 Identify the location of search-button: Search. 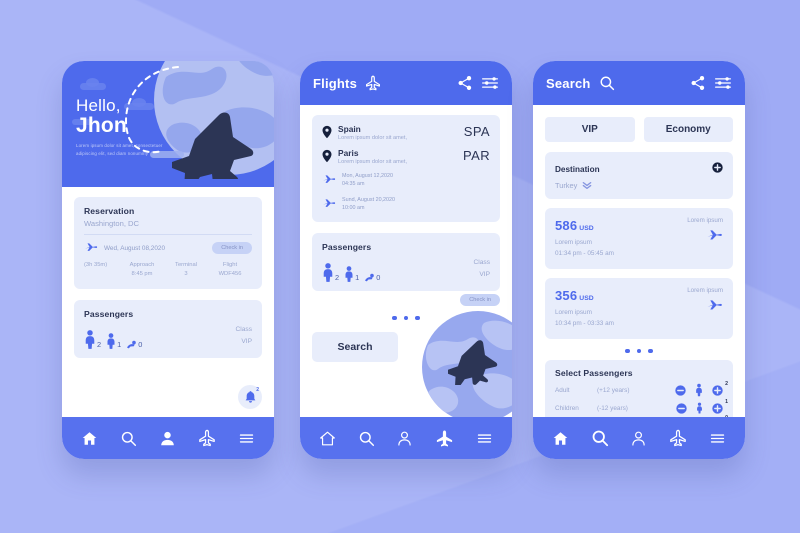
(355, 347).